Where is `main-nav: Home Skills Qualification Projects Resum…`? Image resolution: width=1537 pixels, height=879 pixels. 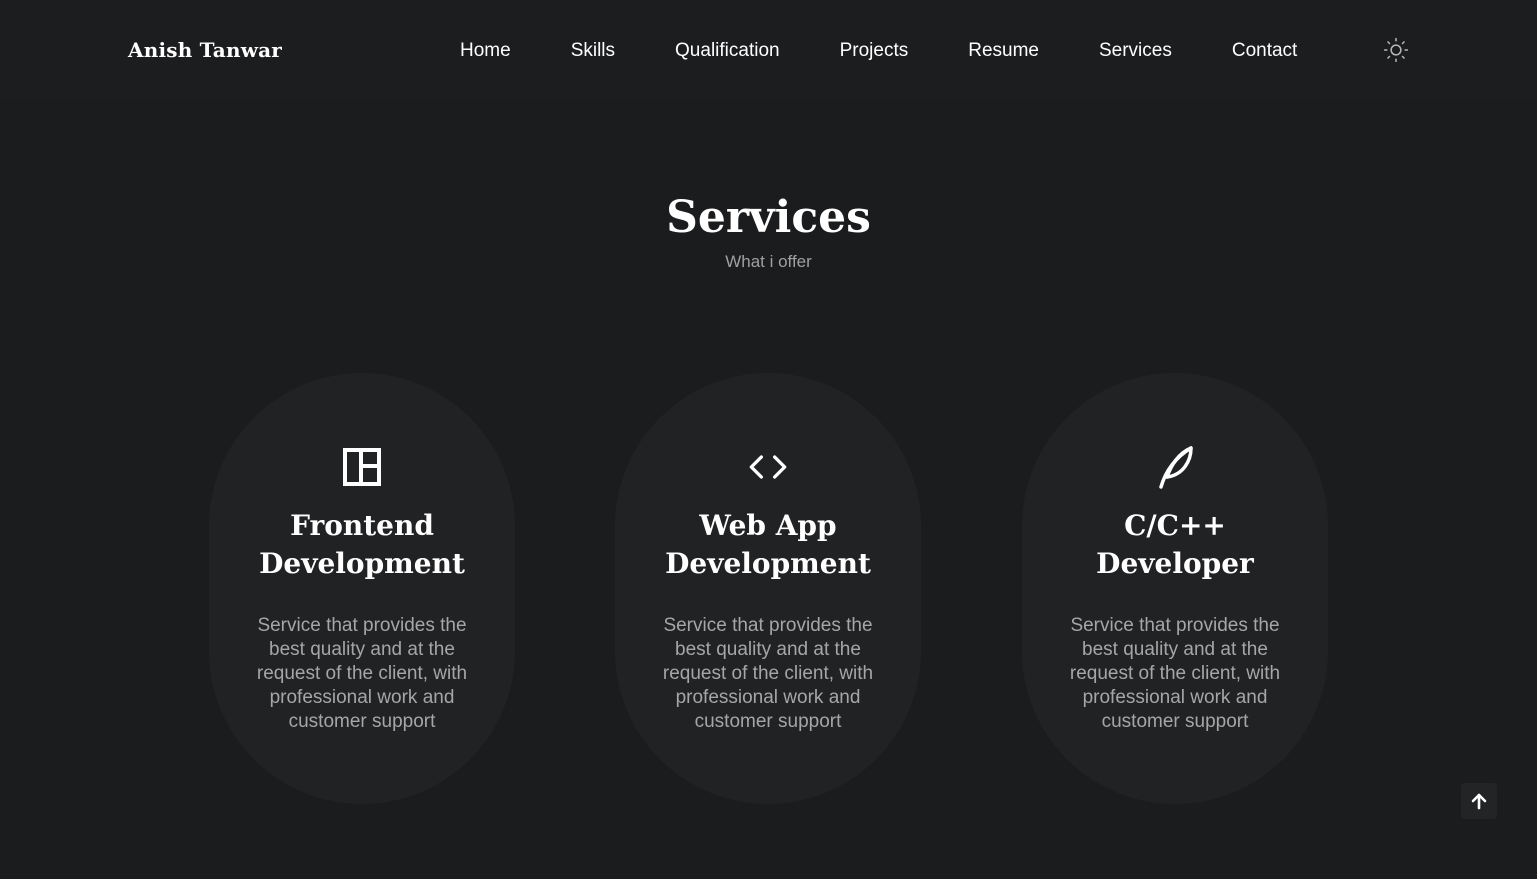 main-nav: Home Skills Qualification Projects Resum… is located at coordinates (908, 51).